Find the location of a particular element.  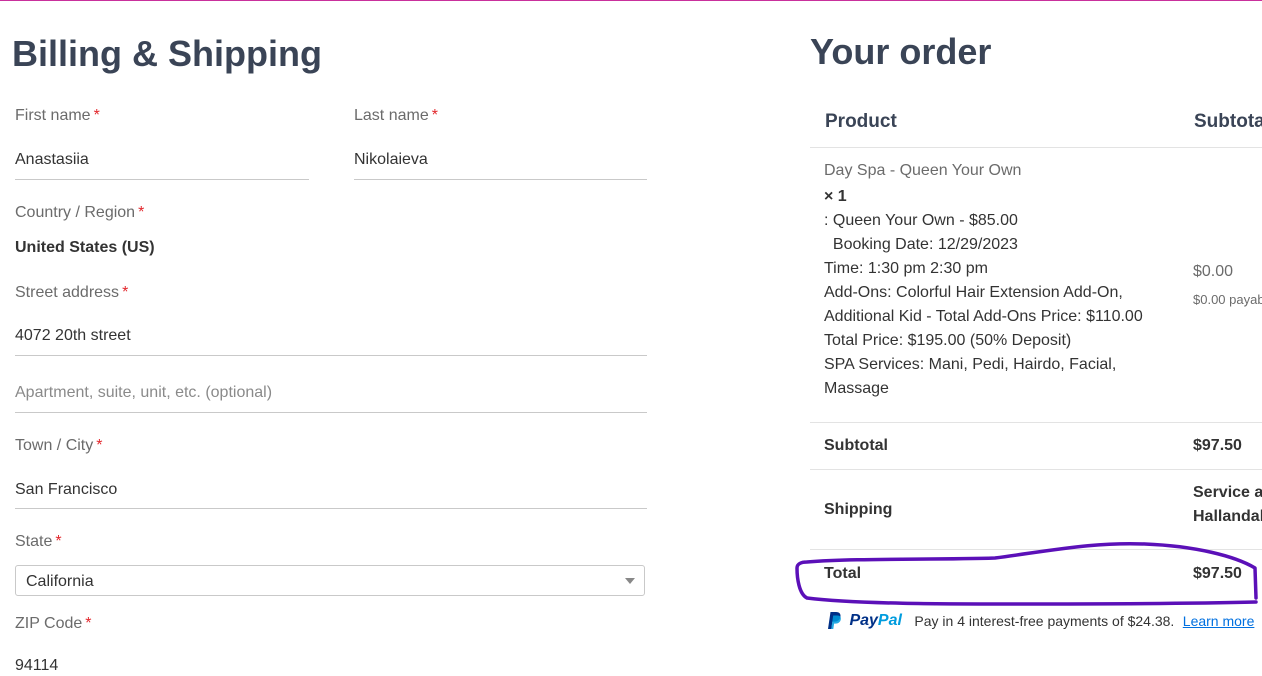

shipping-divider is located at coordinates (1036, 549).